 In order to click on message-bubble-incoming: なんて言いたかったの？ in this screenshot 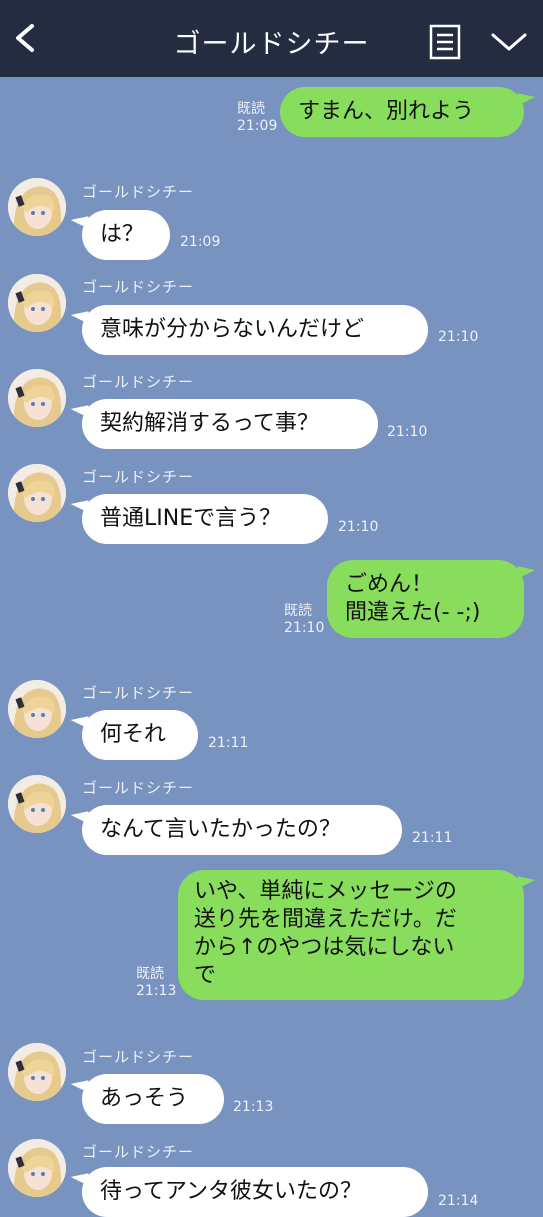, I will do `click(242, 830)`.